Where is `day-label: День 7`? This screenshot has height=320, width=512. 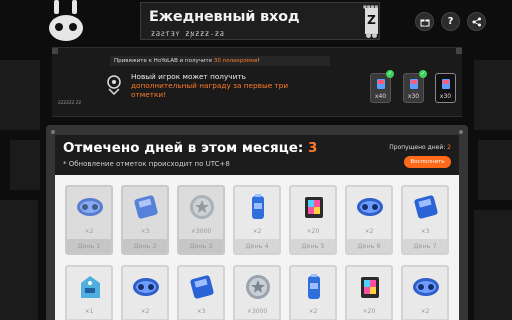 day-label: День 7 is located at coordinates (425, 246).